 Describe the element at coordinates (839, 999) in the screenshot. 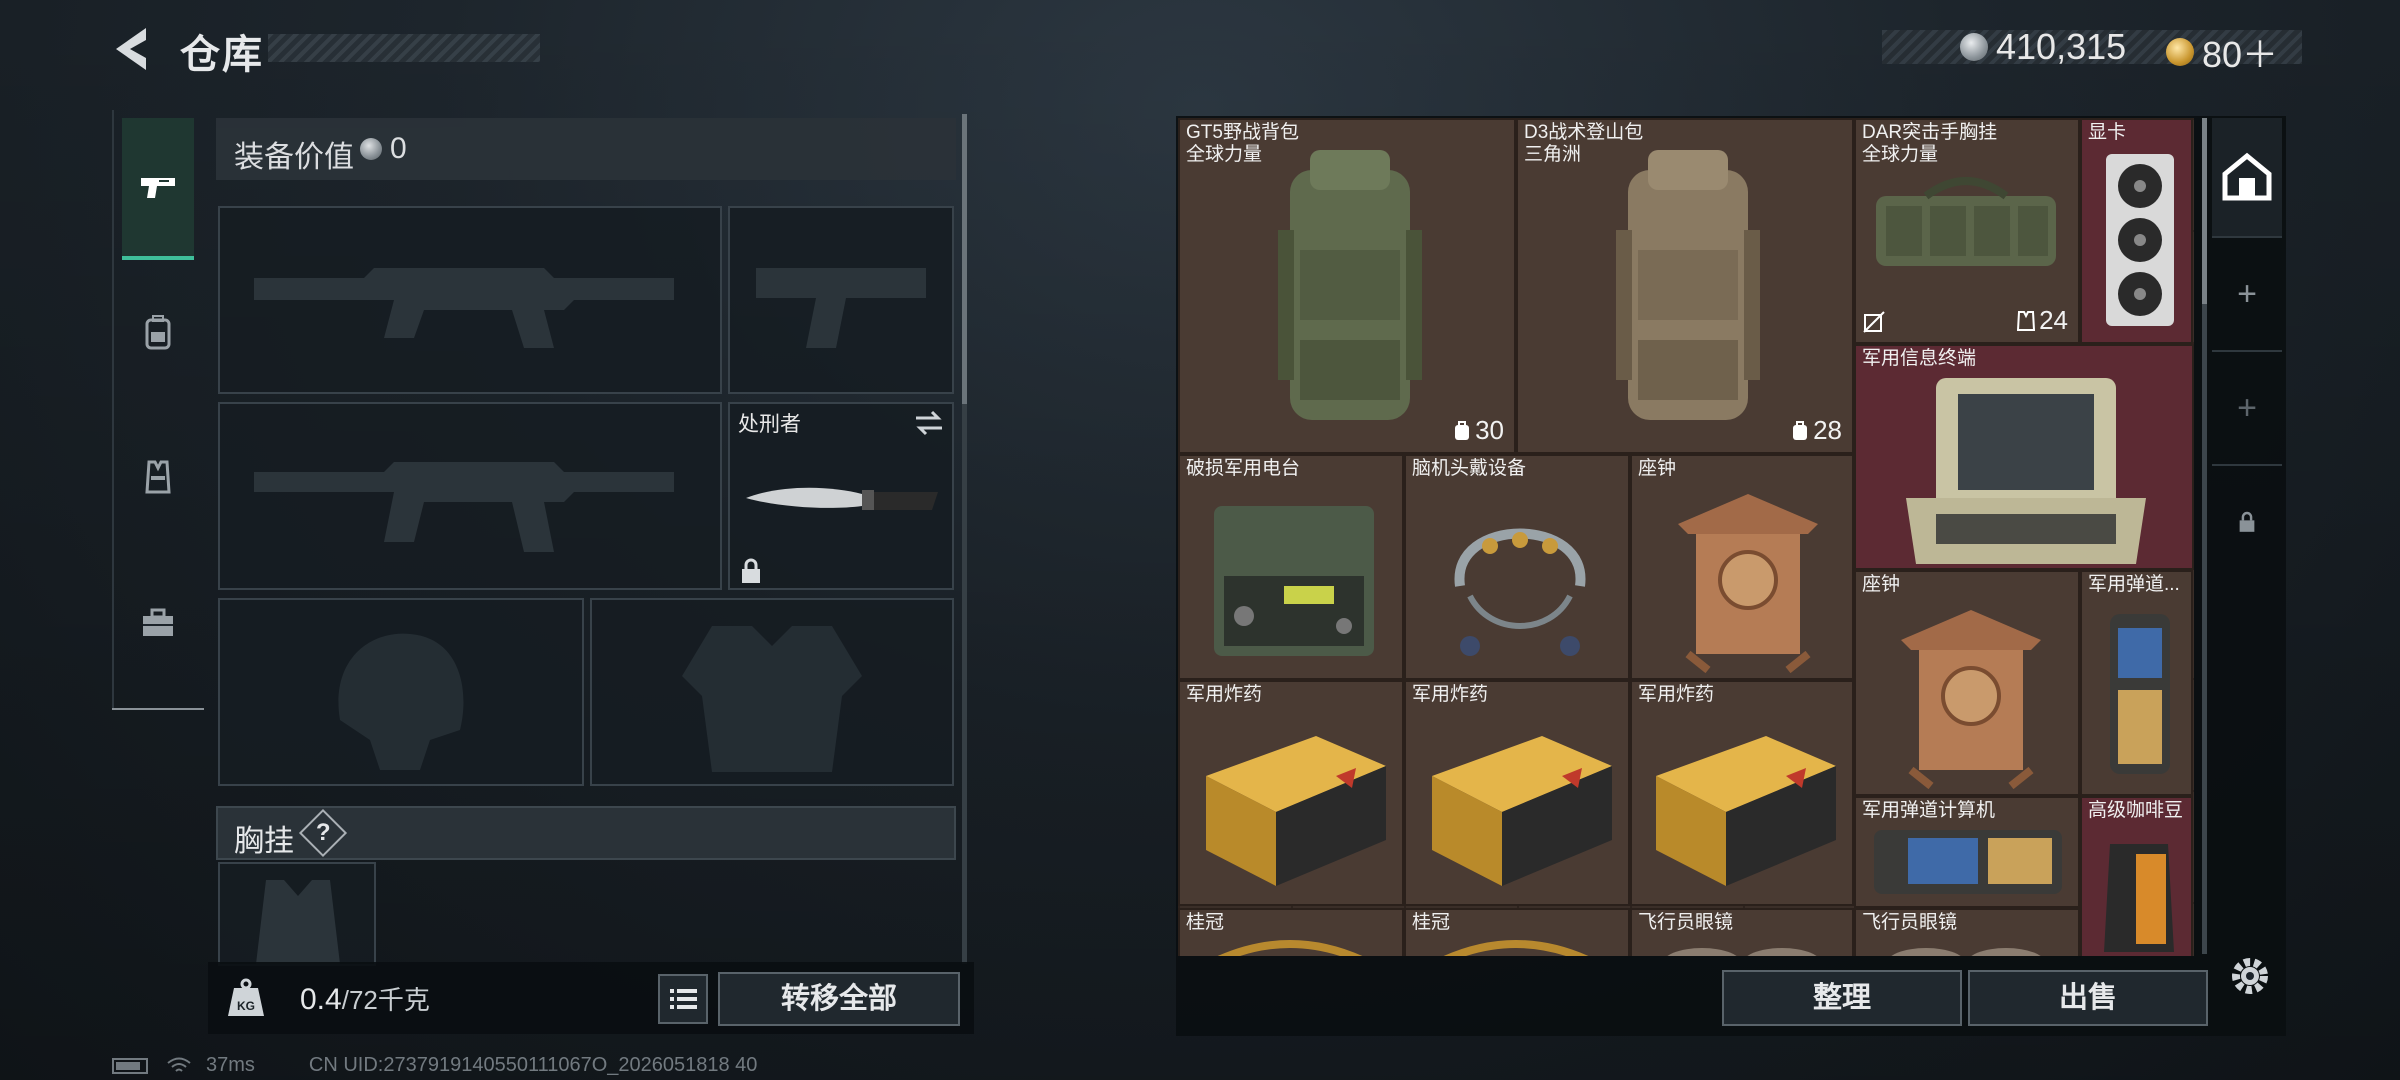

I see `transfer-all-button: 转移全部` at that location.